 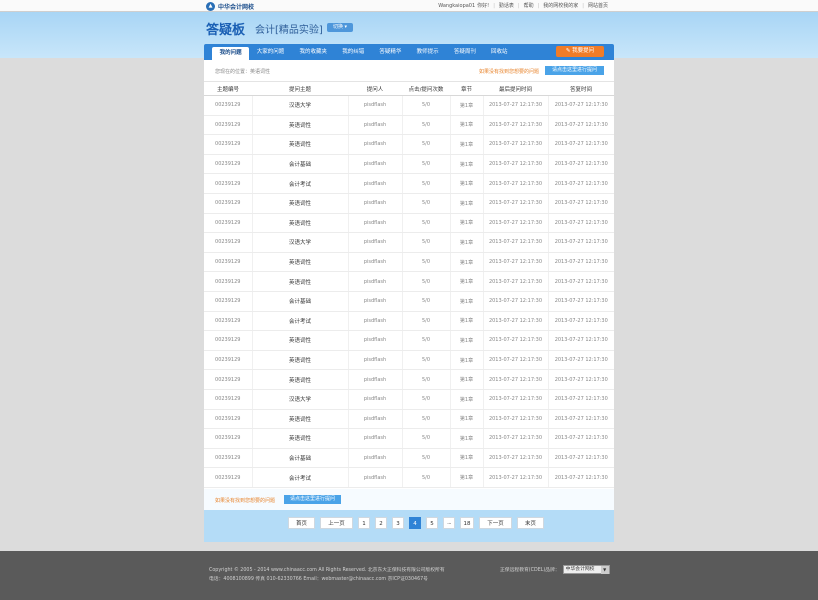 What do you see at coordinates (555, 569) in the screenshot?
I see `footer-brand: 正保远程教育(CDEL)品牌： 中华会计网校 ▼` at bounding box center [555, 569].